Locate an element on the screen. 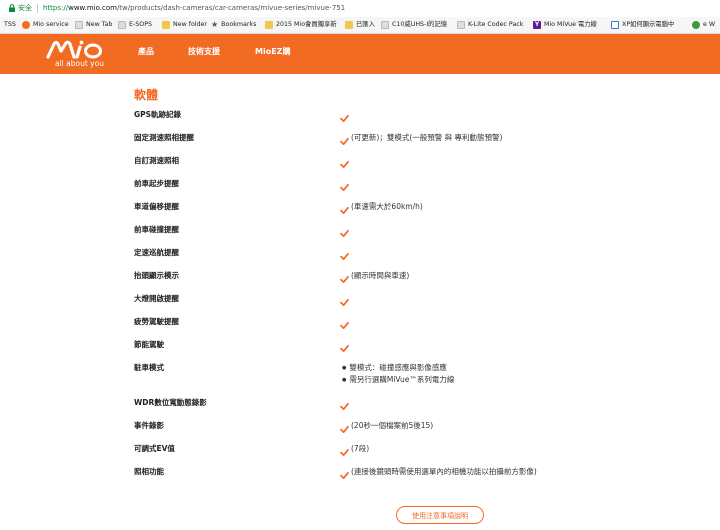 The image size is (720, 530). spec-note: (7段) is located at coordinates (360, 448).